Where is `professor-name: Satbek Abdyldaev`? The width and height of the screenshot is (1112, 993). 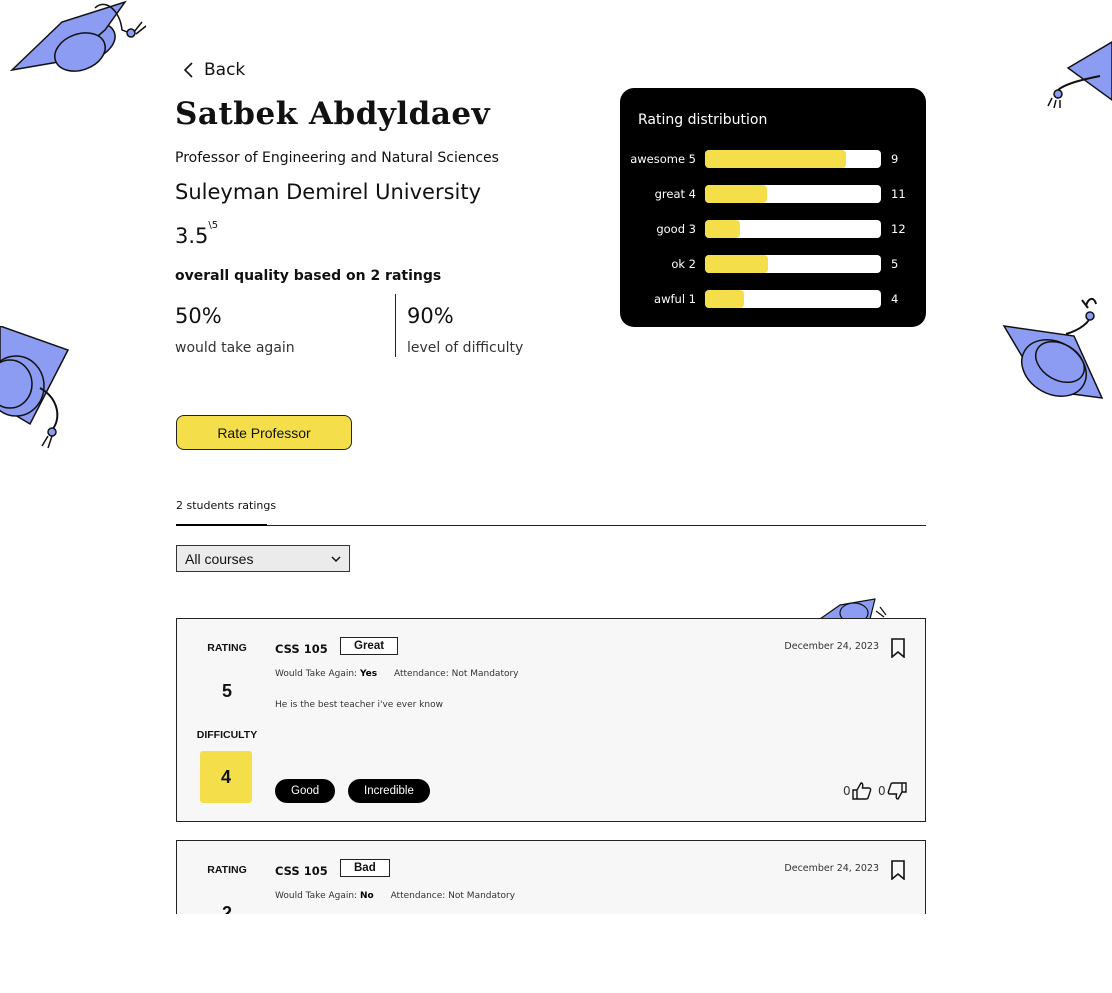
professor-name: Satbek Abdyldaev is located at coordinates (333, 114).